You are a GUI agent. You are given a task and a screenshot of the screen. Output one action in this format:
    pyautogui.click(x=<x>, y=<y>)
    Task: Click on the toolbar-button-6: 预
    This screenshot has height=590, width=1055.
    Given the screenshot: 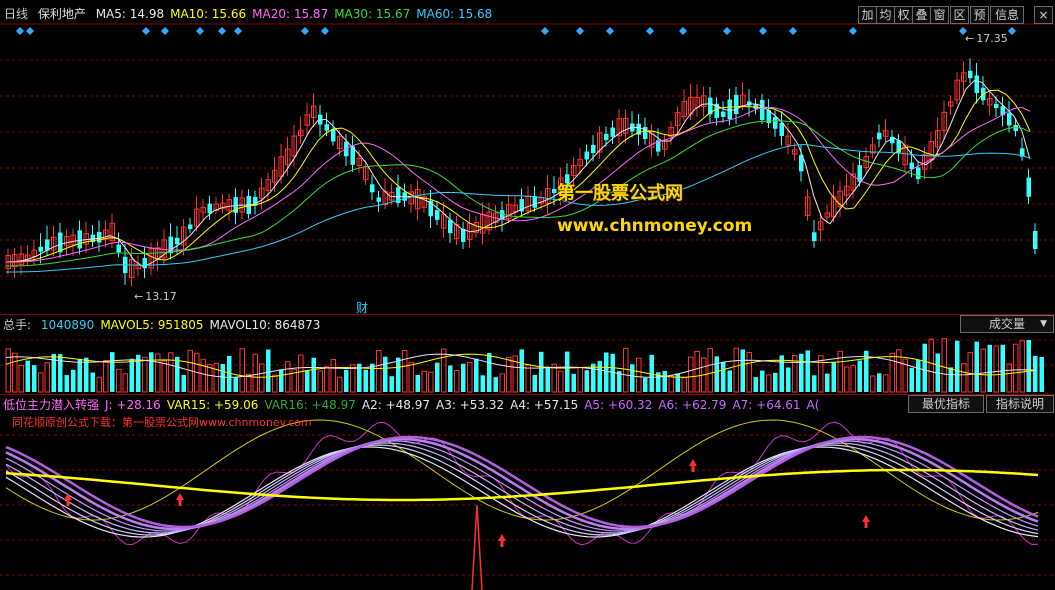 What is the action you would take?
    pyautogui.click(x=979, y=15)
    